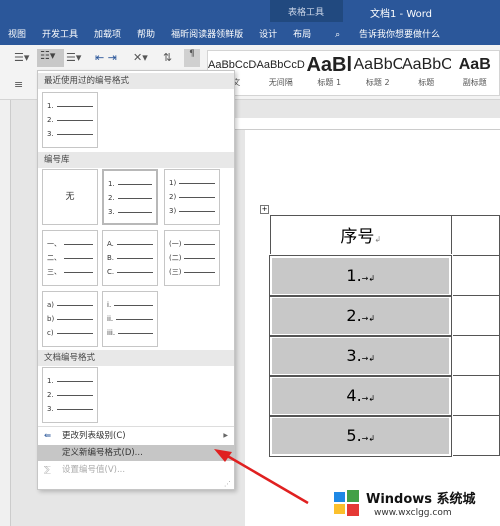 This screenshot has width=500, height=526. What do you see at coordinates (346, 503) in the screenshot?
I see `windows-logo-icon` at bounding box center [346, 503].